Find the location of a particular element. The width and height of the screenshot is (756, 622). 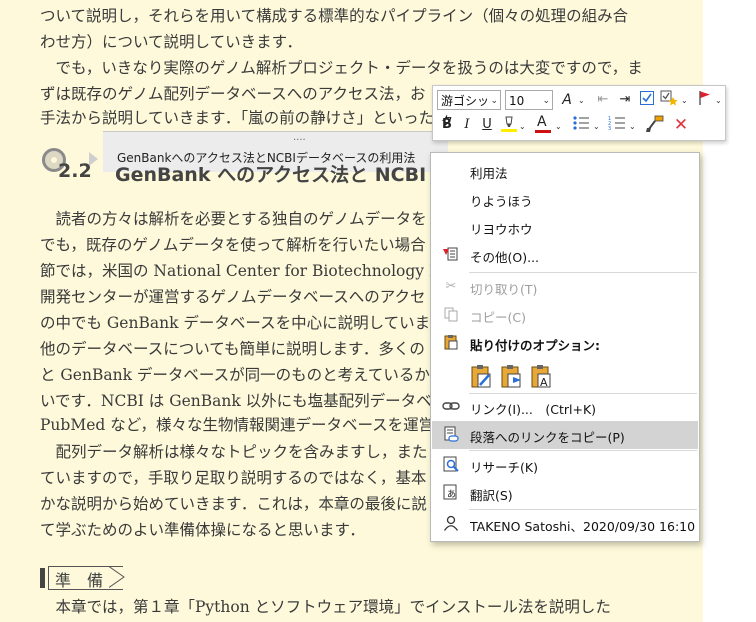

bold-button: B is located at coordinates (447, 125).